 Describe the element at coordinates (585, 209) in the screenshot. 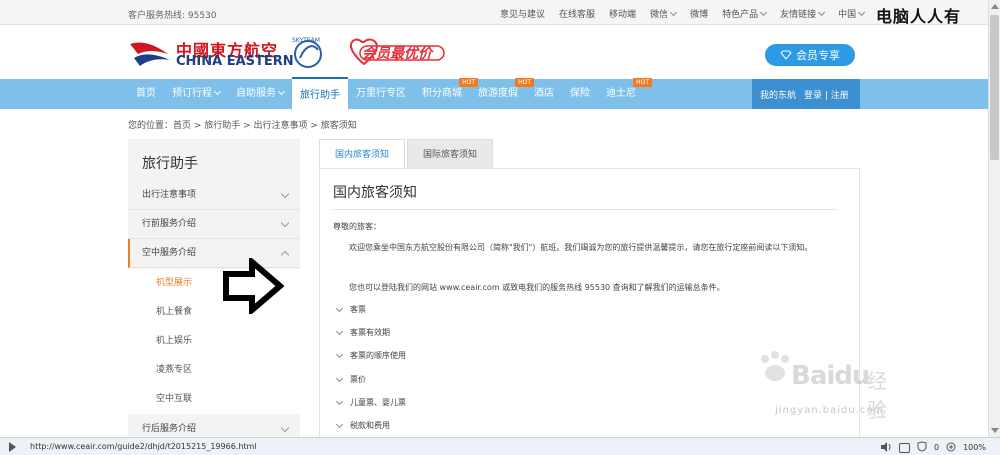

I see `divider` at that location.